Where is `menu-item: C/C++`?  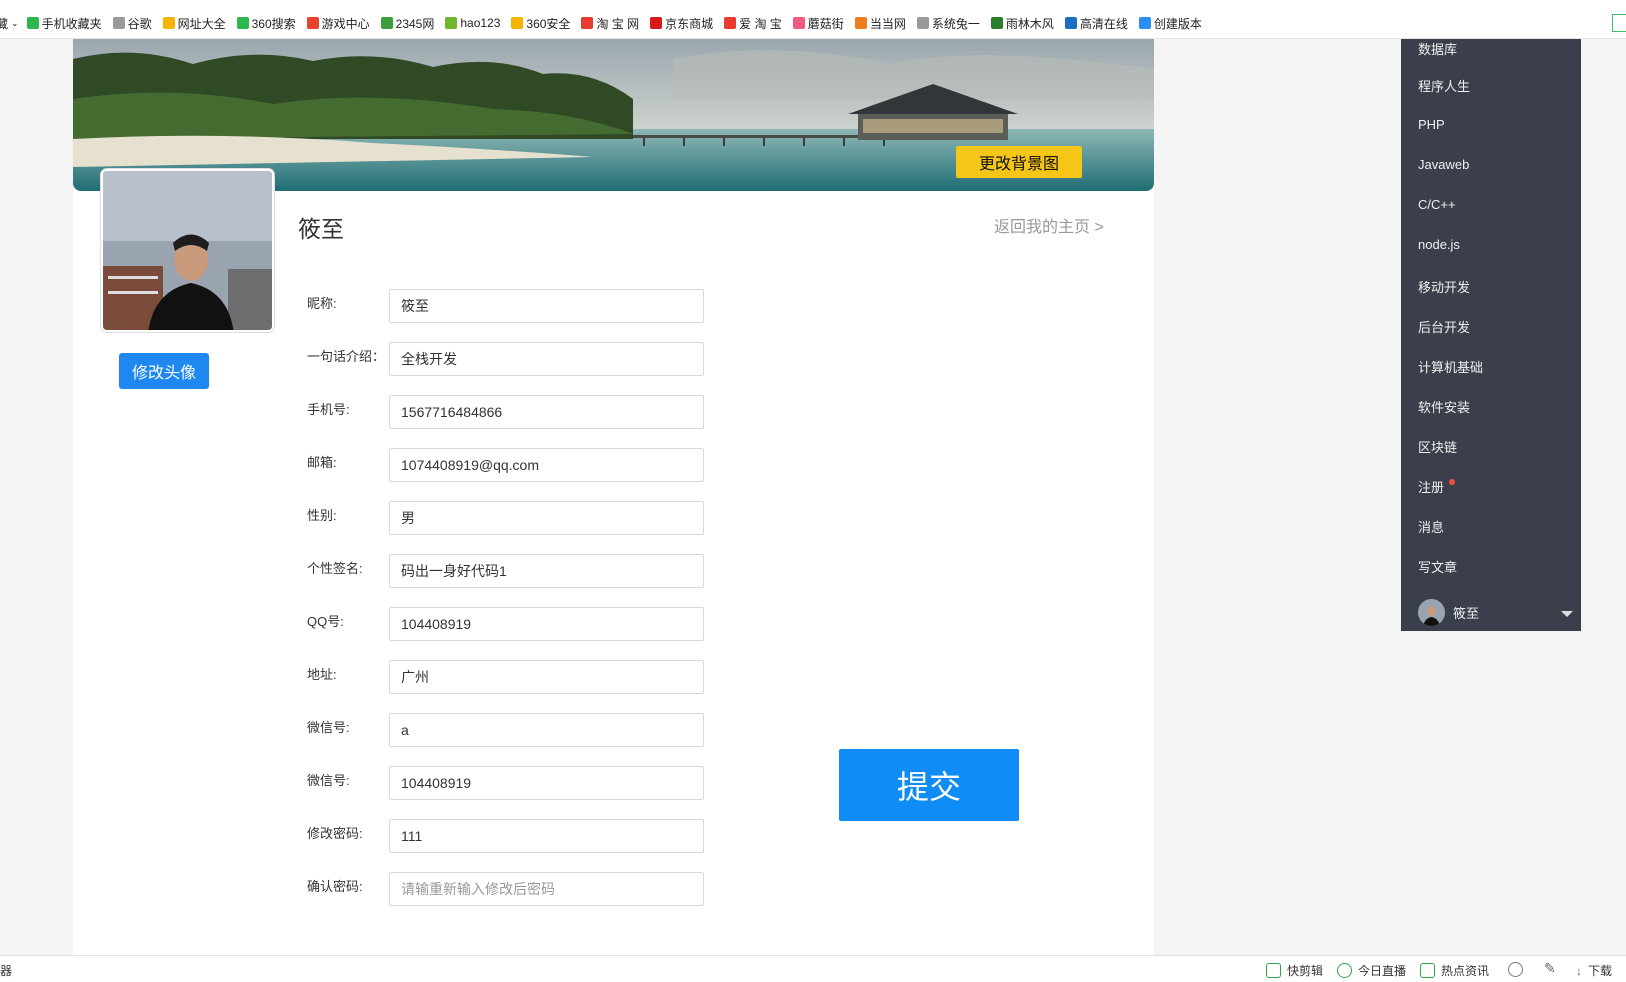 menu-item: C/C++ is located at coordinates (1437, 204).